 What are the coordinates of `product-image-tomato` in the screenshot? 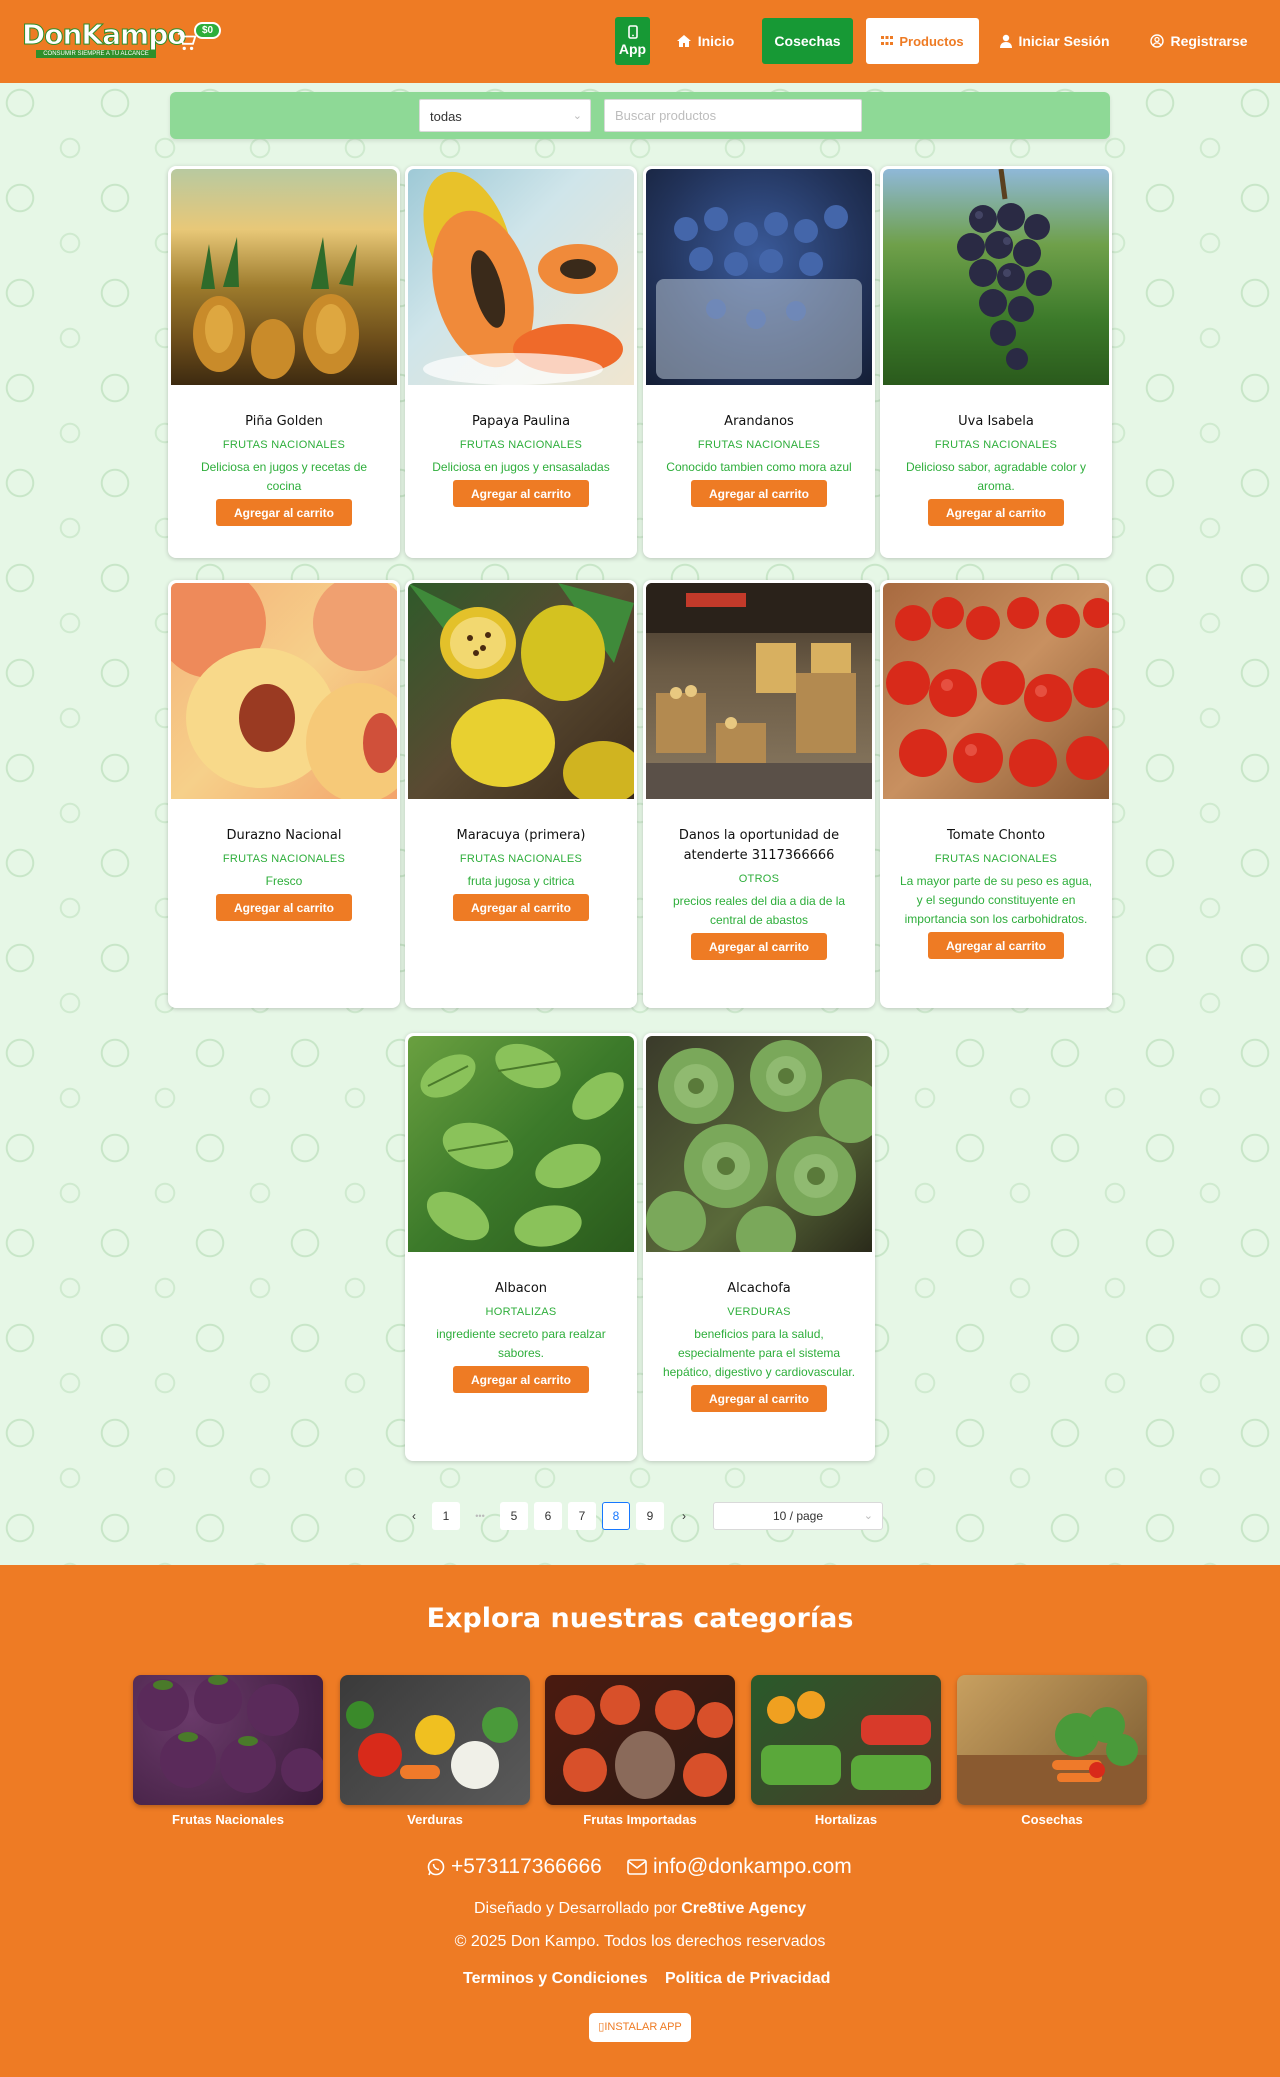 It's located at (996, 691).